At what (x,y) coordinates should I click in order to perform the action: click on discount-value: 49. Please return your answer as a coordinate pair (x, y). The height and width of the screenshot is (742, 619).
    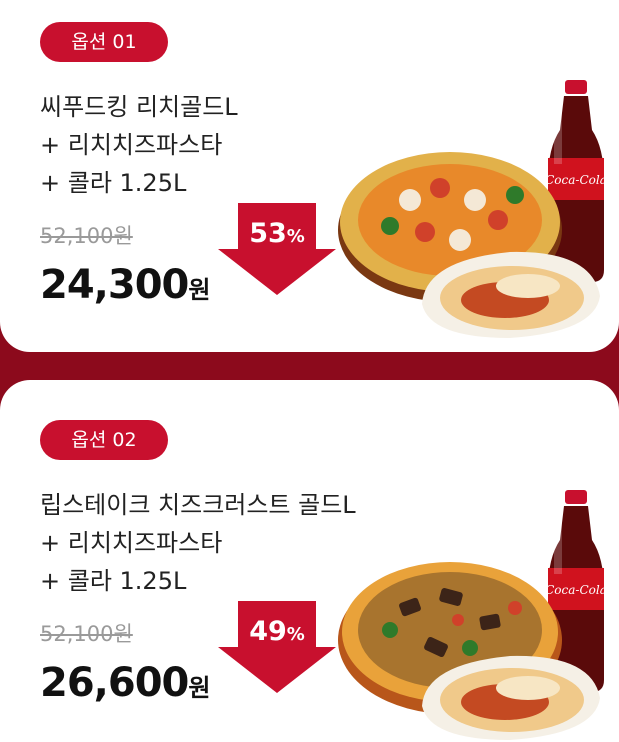
    Looking at the image, I should click on (268, 631).